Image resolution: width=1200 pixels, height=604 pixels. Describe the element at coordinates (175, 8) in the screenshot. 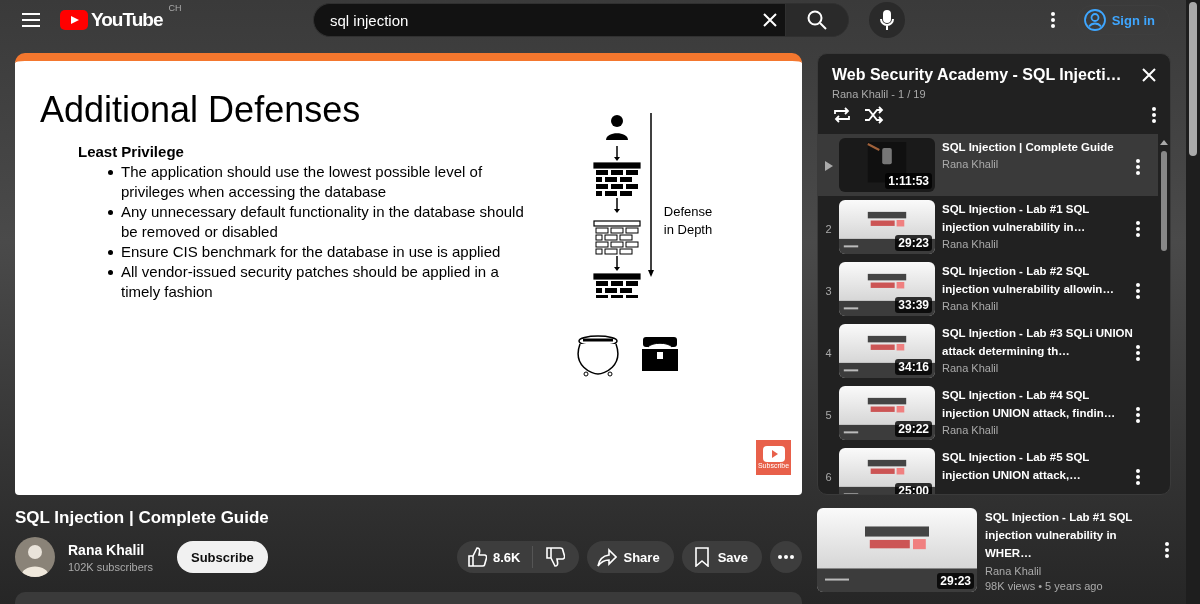

I see `country-code: CH` at that location.